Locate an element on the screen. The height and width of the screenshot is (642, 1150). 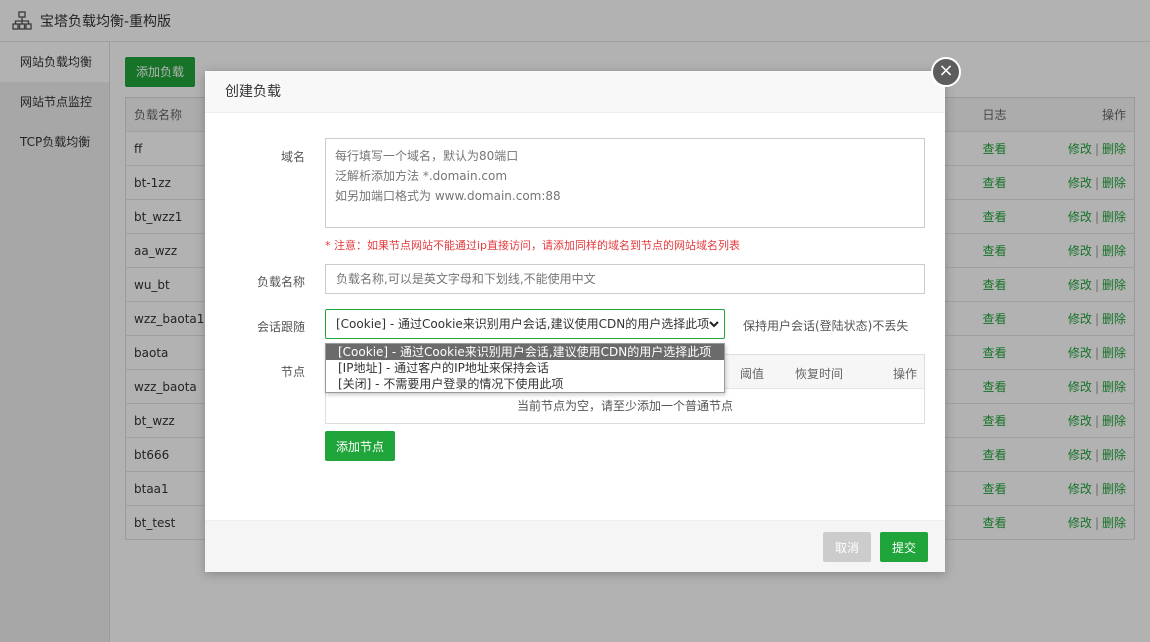
column-header-node-ops: 操作 is located at coordinates (905, 374).